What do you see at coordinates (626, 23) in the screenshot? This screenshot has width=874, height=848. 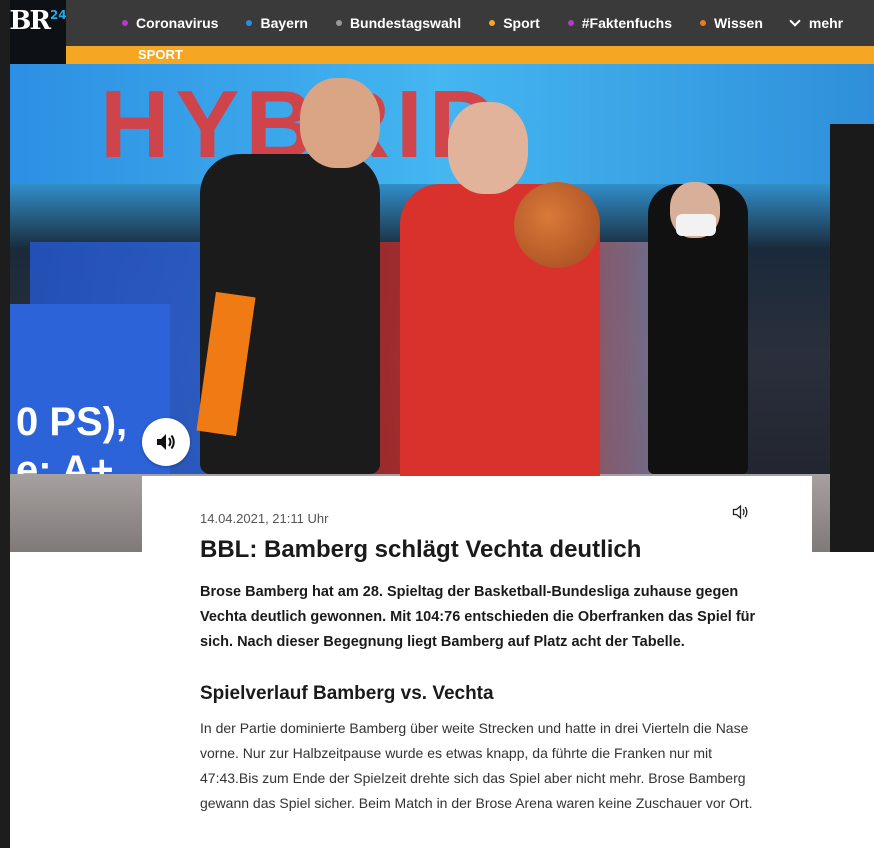 I see `nav-item-label: #Faktenfuchs` at bounding box center [626, 23].